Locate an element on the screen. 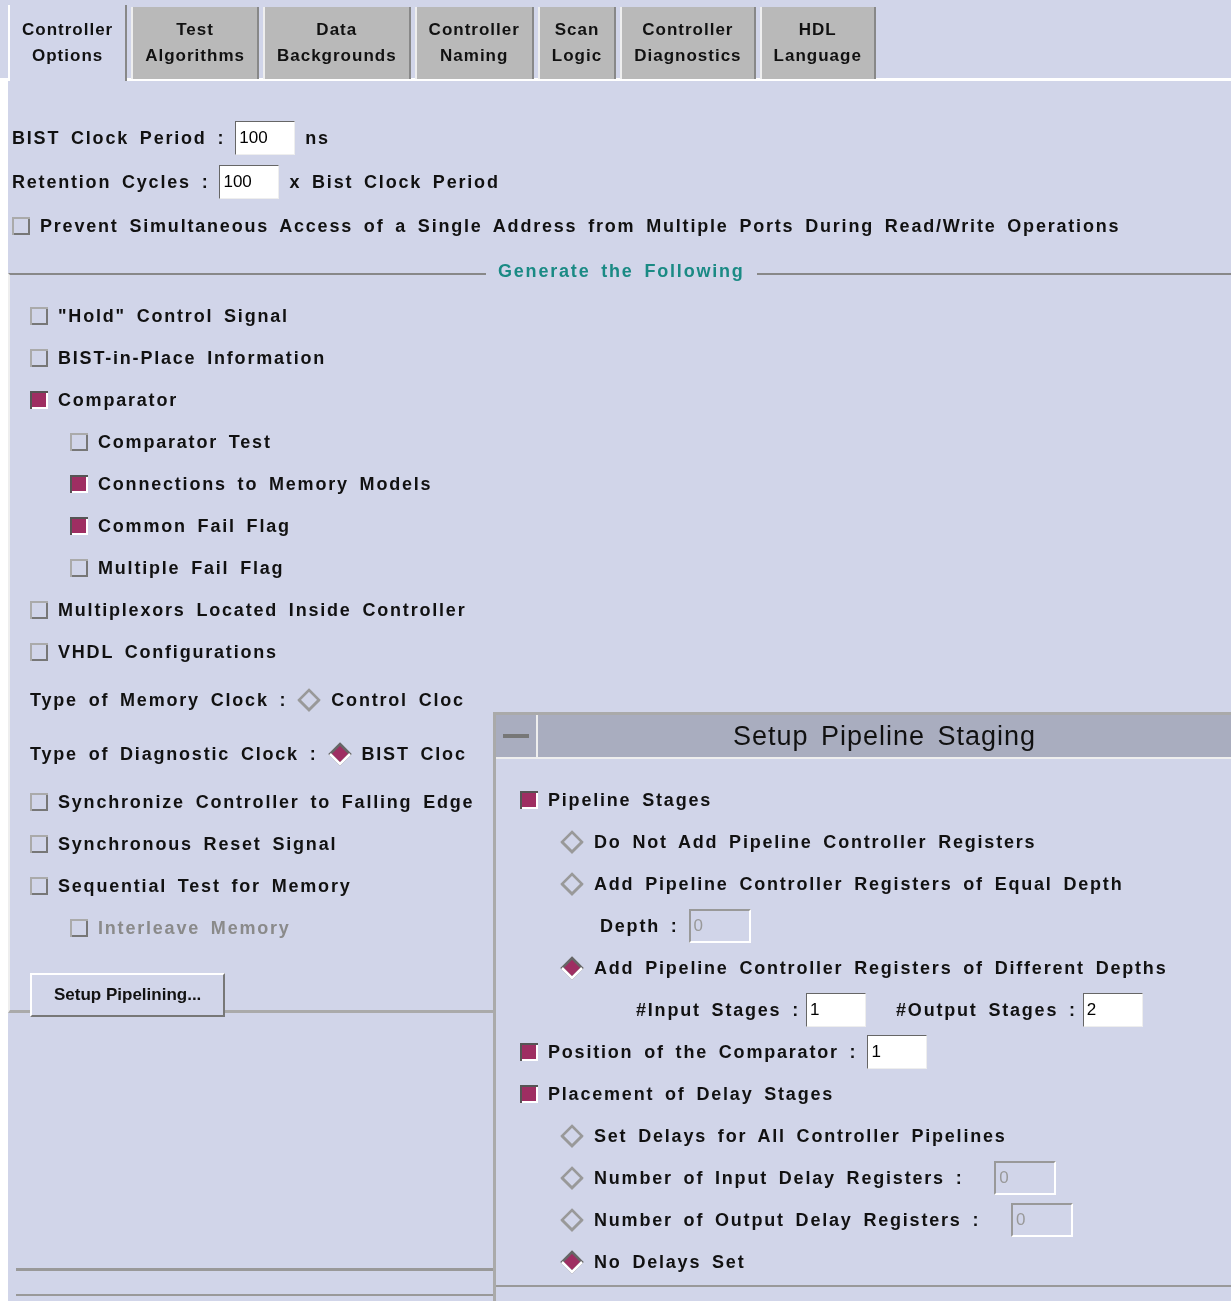 The image size is (1231, 1301). field-label: #Input Stages : is located at coordinates (718, 1010).